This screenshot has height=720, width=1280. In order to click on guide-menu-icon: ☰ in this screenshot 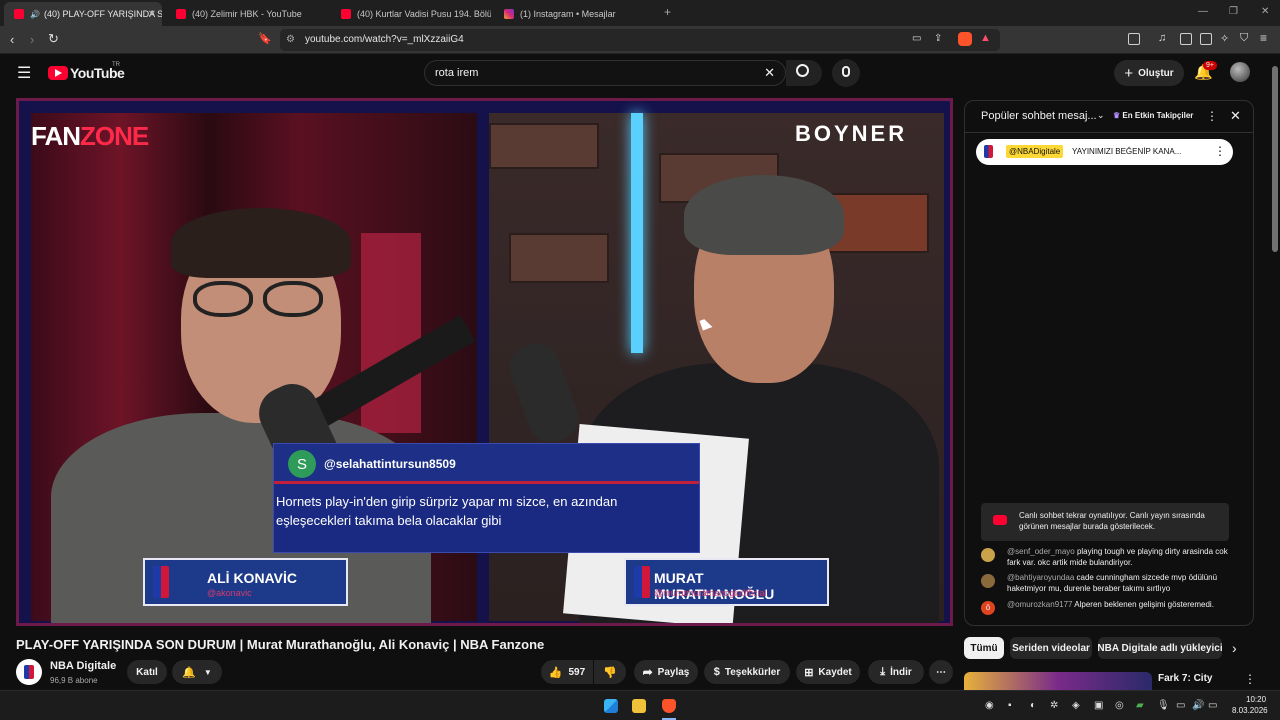, I will do `click(24, 73)`.